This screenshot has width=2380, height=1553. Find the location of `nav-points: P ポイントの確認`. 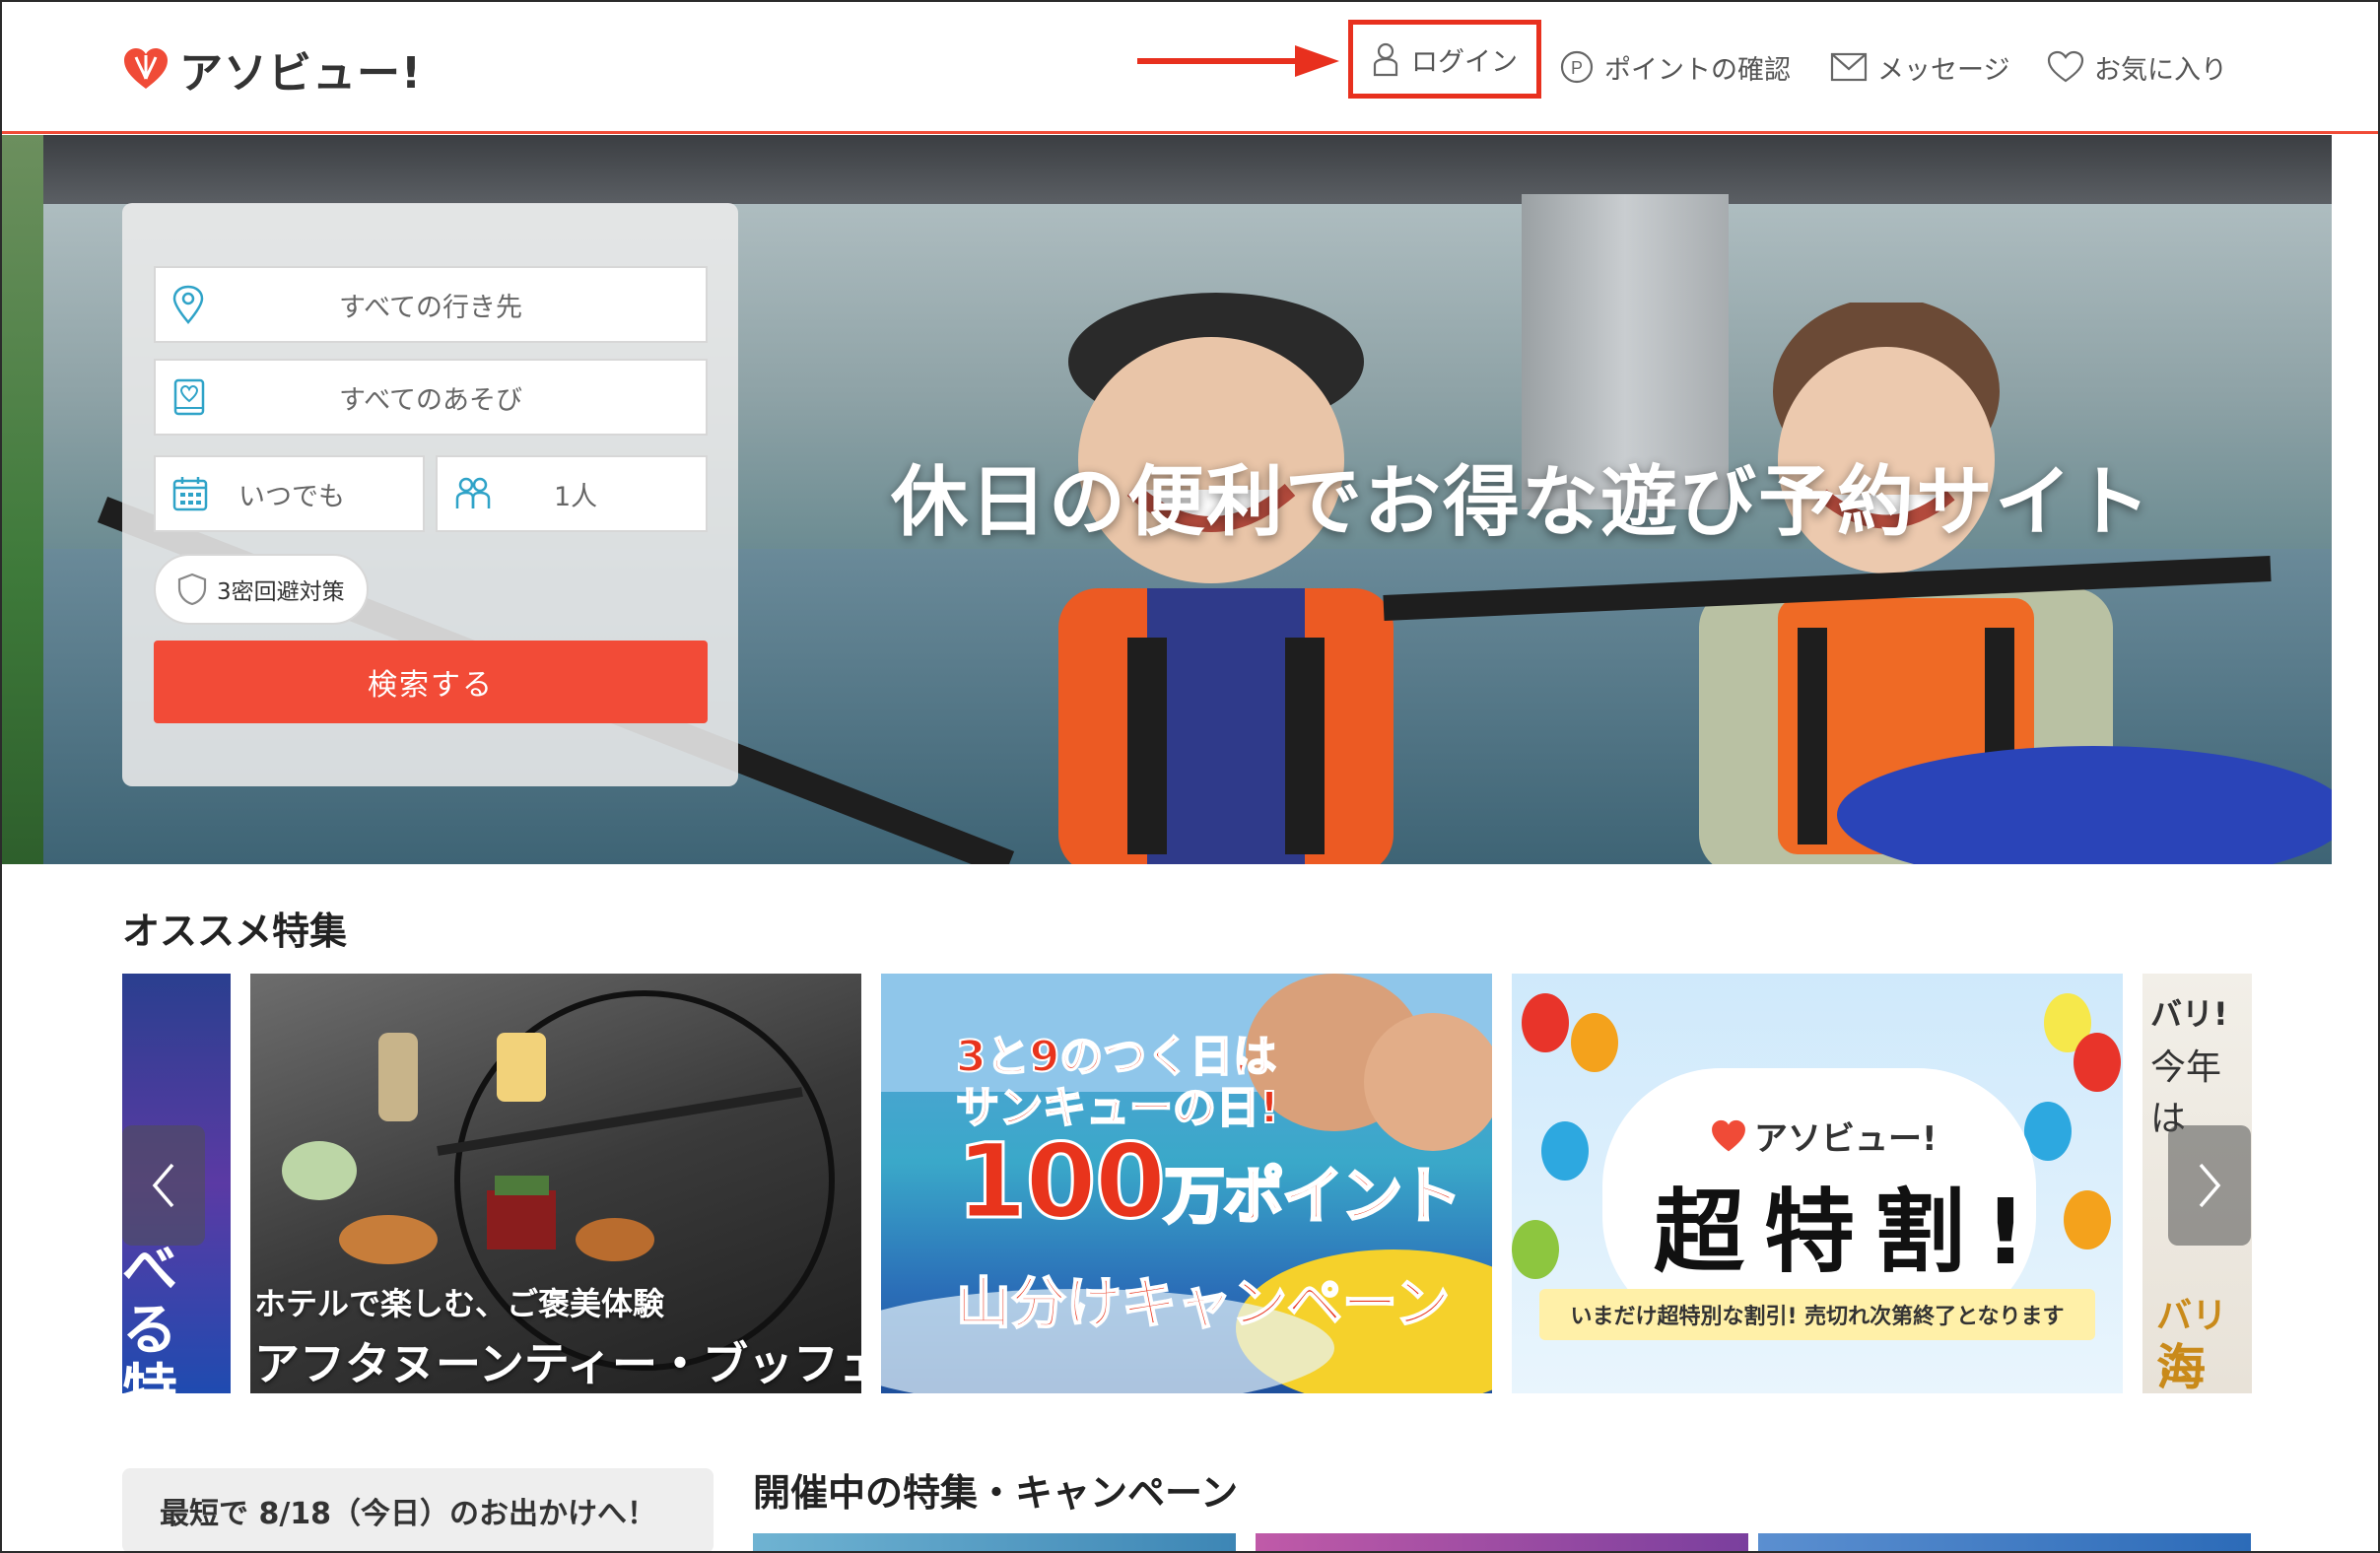

nav-points: P ポイントの確認 is located at coordinates (1675, 67).